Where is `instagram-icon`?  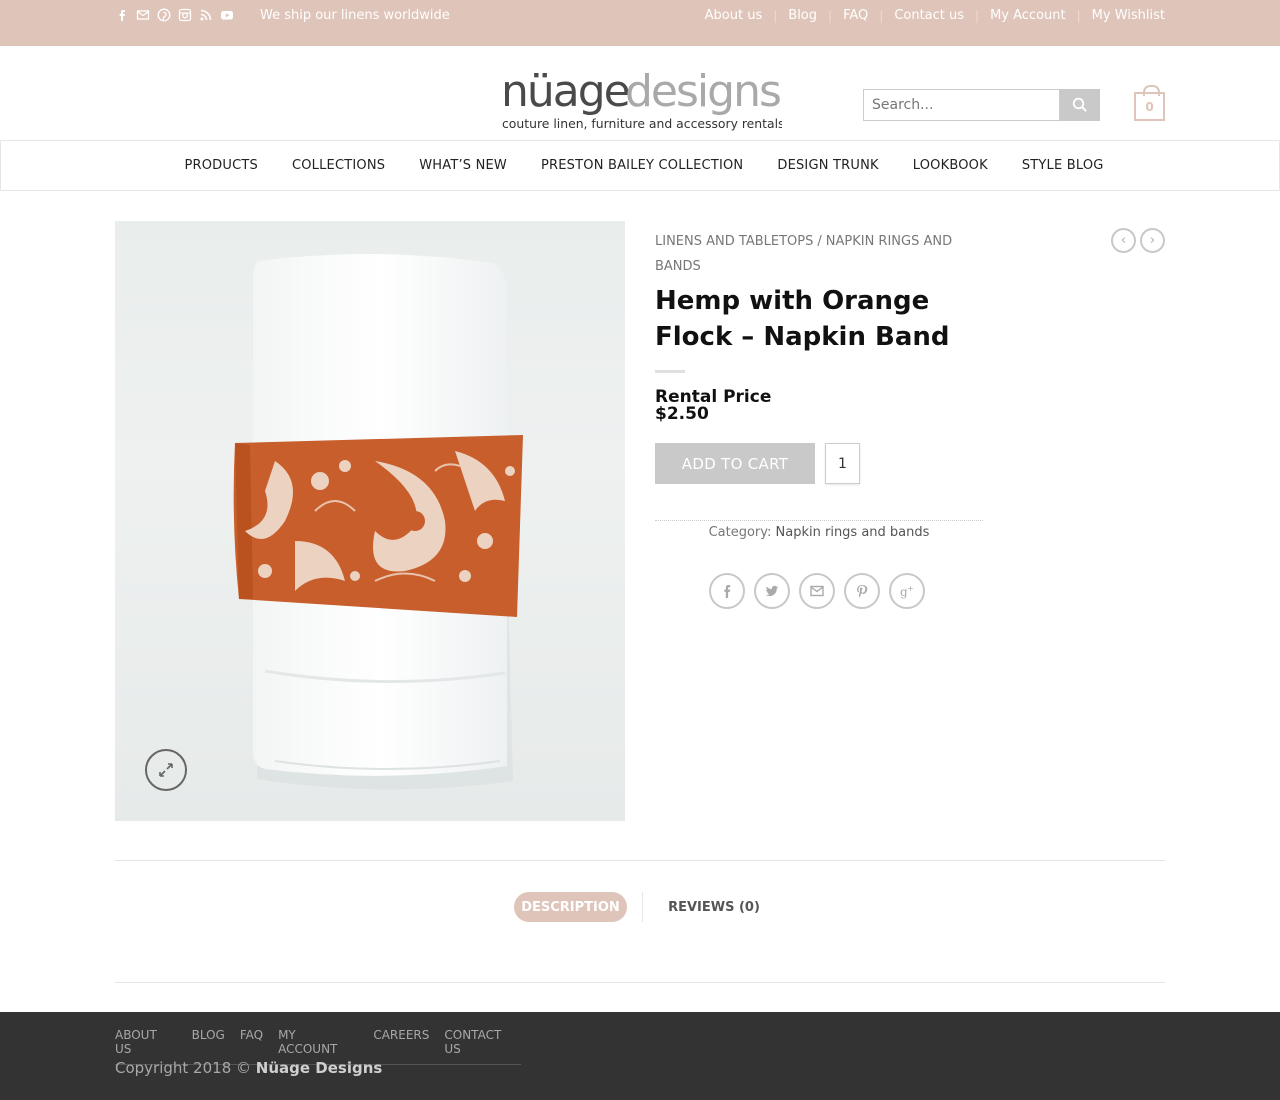
instagram-icon is located at coordinates (185, 15).